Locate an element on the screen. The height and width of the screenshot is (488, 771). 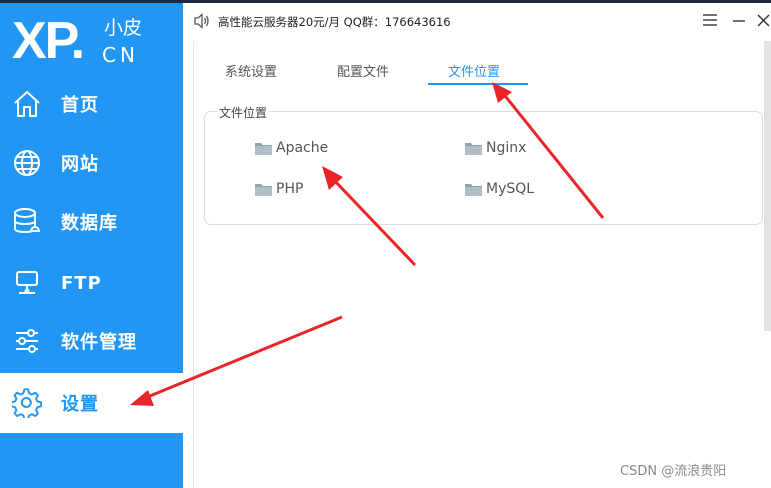
folder-link-label: Nginx is located at coordinates (506, 148).